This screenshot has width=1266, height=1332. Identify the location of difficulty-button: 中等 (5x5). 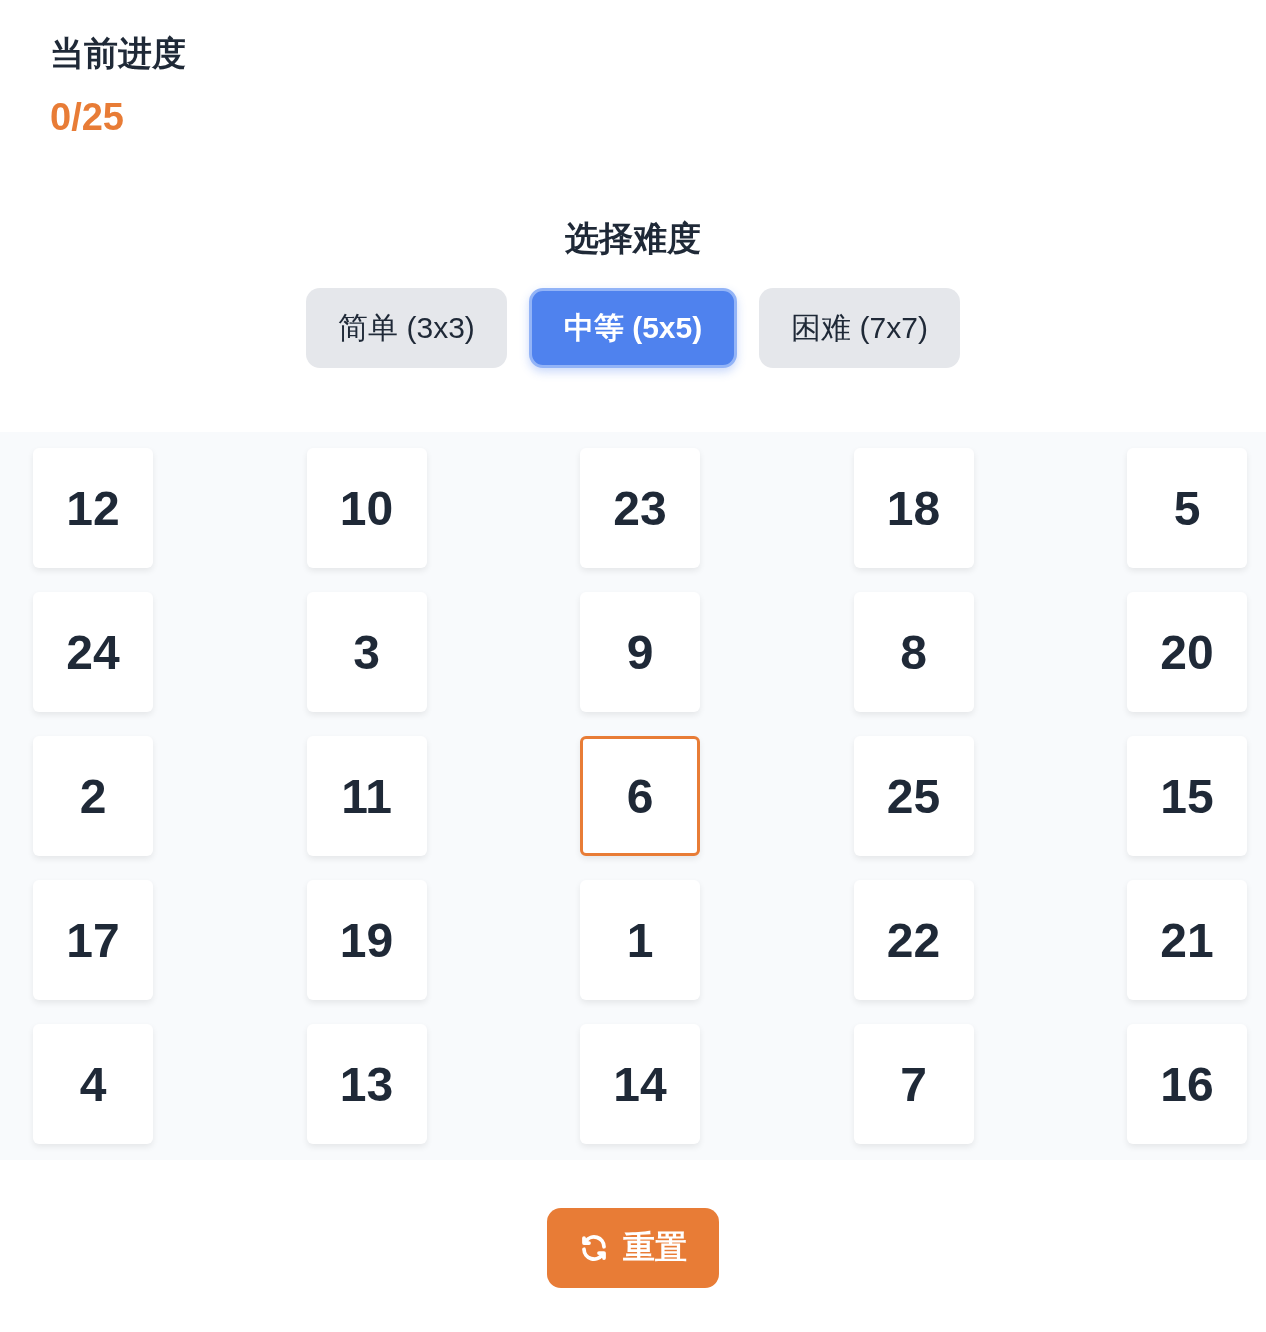
(633, 328).